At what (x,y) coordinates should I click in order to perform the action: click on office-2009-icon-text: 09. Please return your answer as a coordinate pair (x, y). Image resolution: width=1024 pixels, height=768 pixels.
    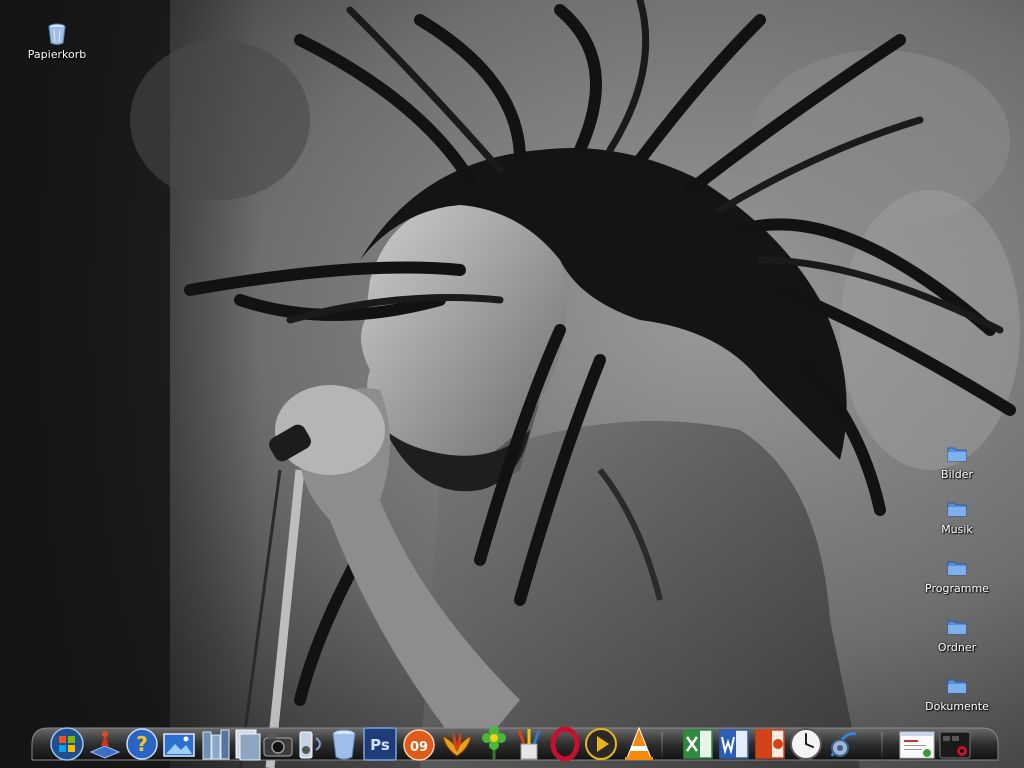
    Looking at the image, I should click on (419, 747).